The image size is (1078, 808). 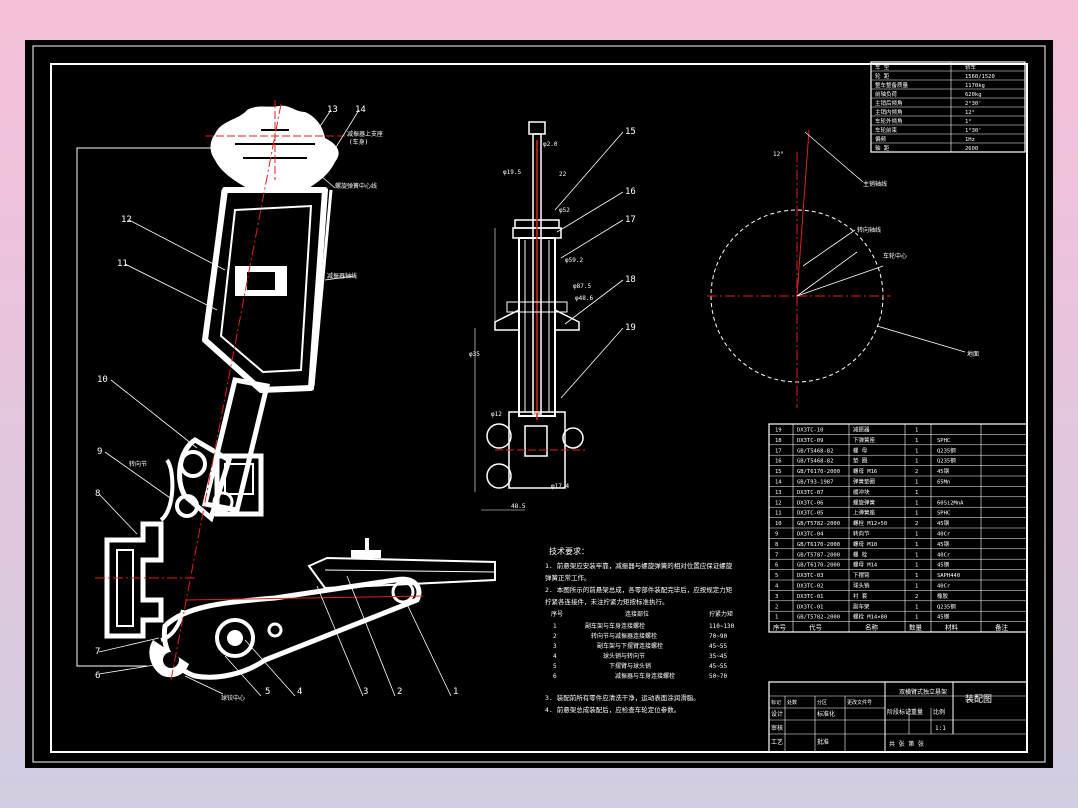 I want to click on part-no: 10, so click(x=778, y=524).